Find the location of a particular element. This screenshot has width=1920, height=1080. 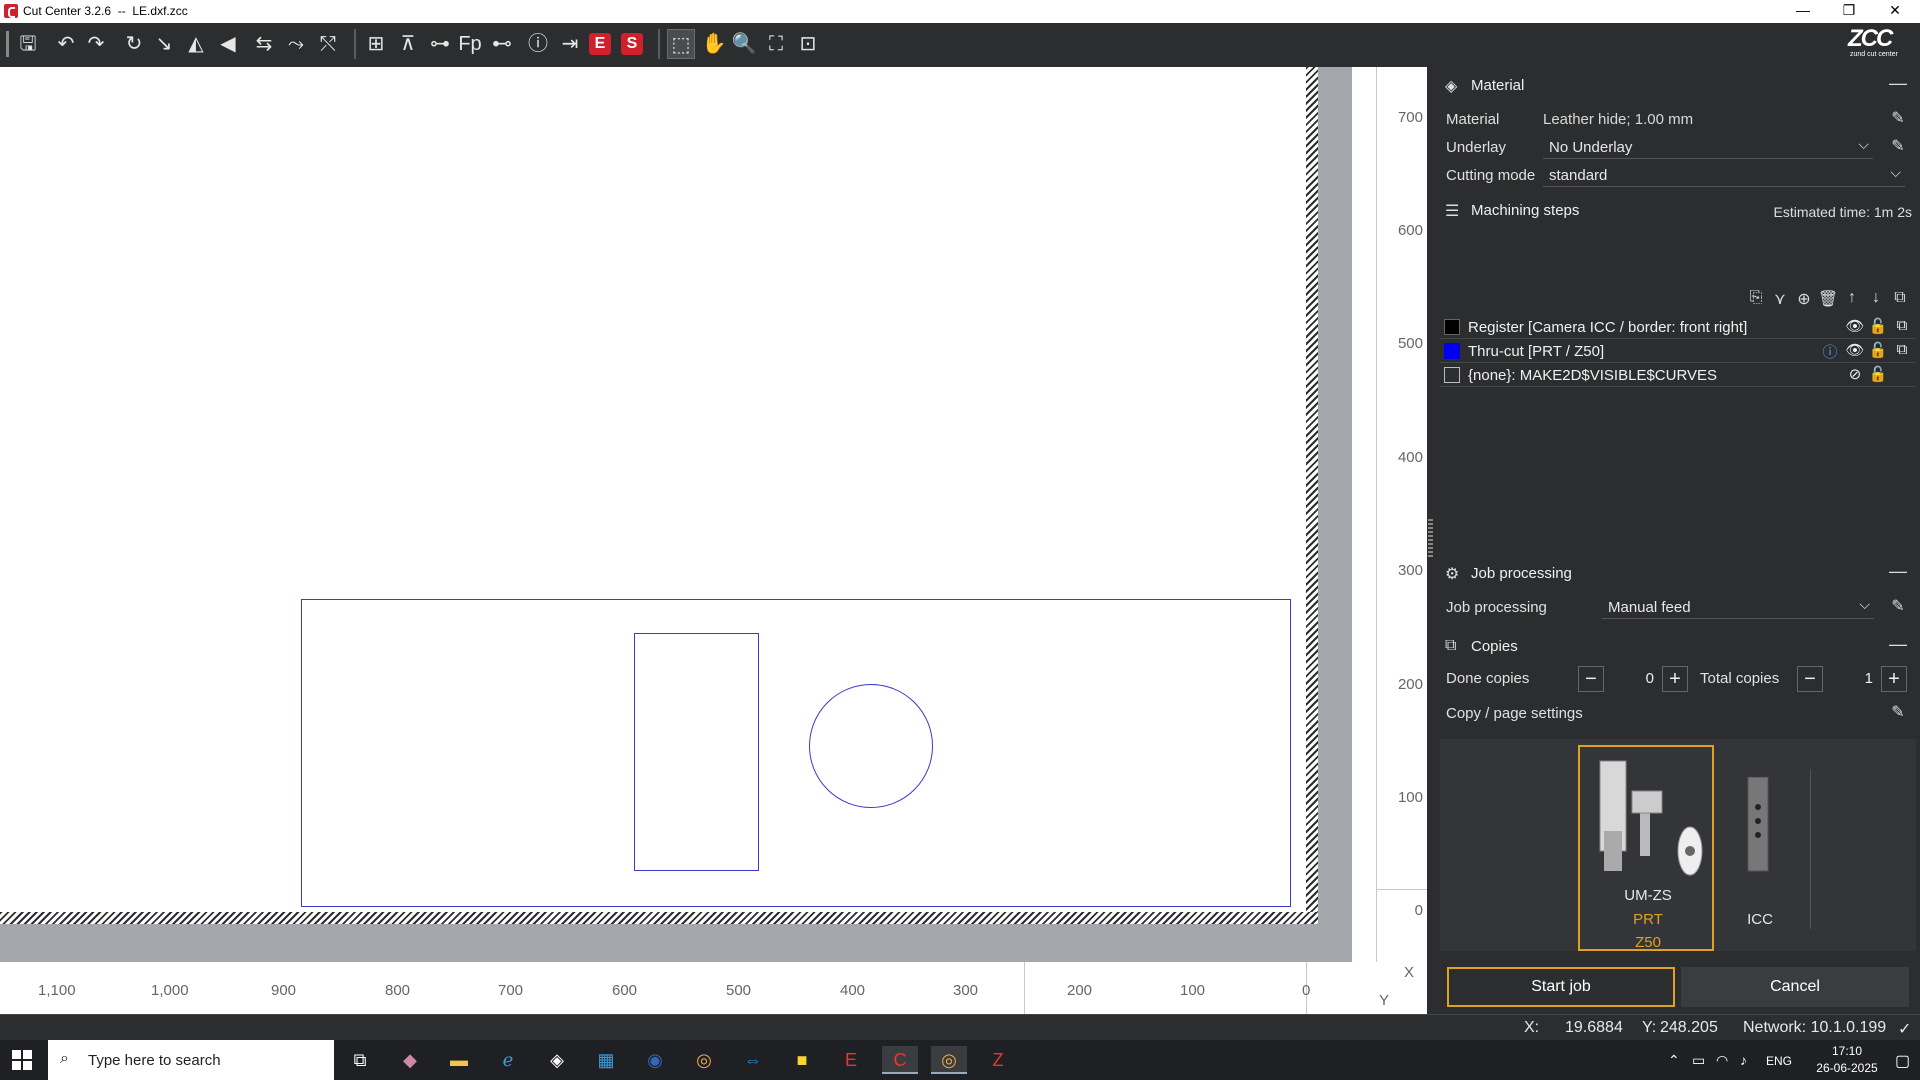

calculator-icon: ▦ is located at coordinates (606, 1060).